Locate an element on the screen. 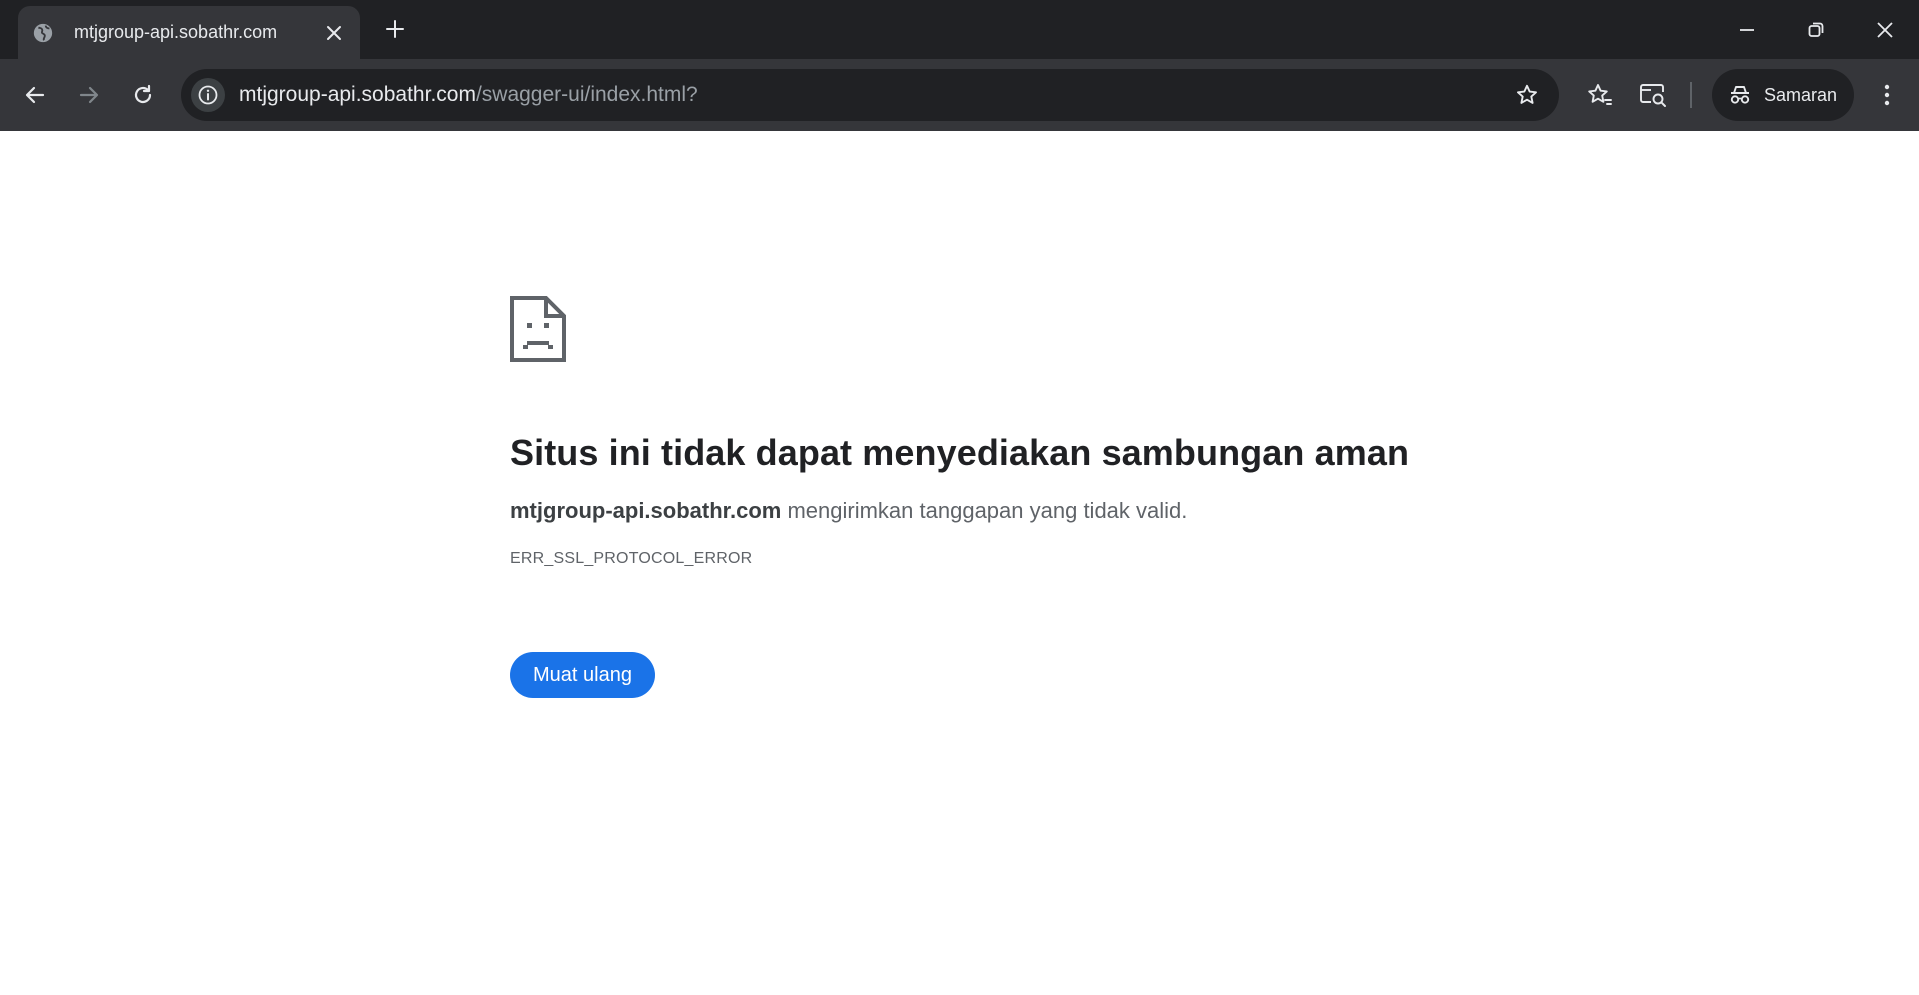 The image size is (1919, 995). bookmarks-button is located at coordinates (1599, 95).